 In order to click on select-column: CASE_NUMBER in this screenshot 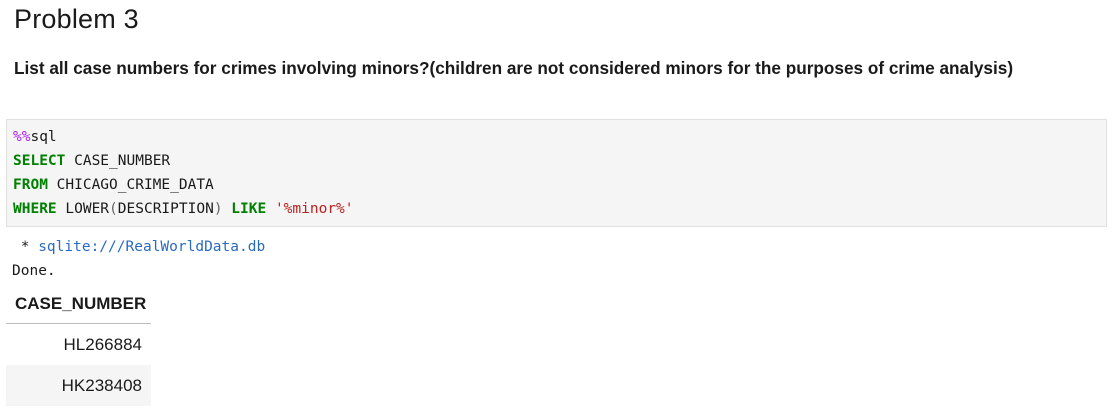, I will do `click(118, 161)`.